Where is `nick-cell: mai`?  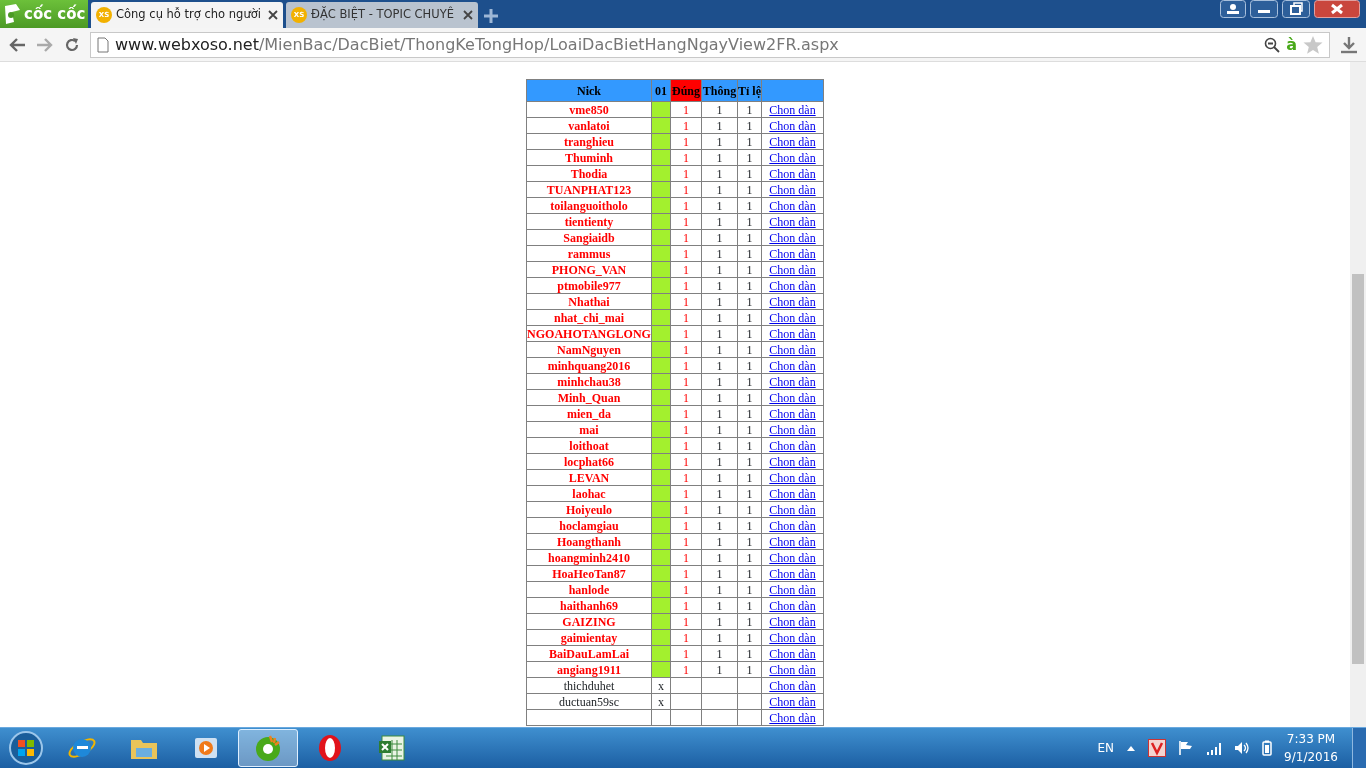
nick-cell: mai is located at coordinates (589, 429).